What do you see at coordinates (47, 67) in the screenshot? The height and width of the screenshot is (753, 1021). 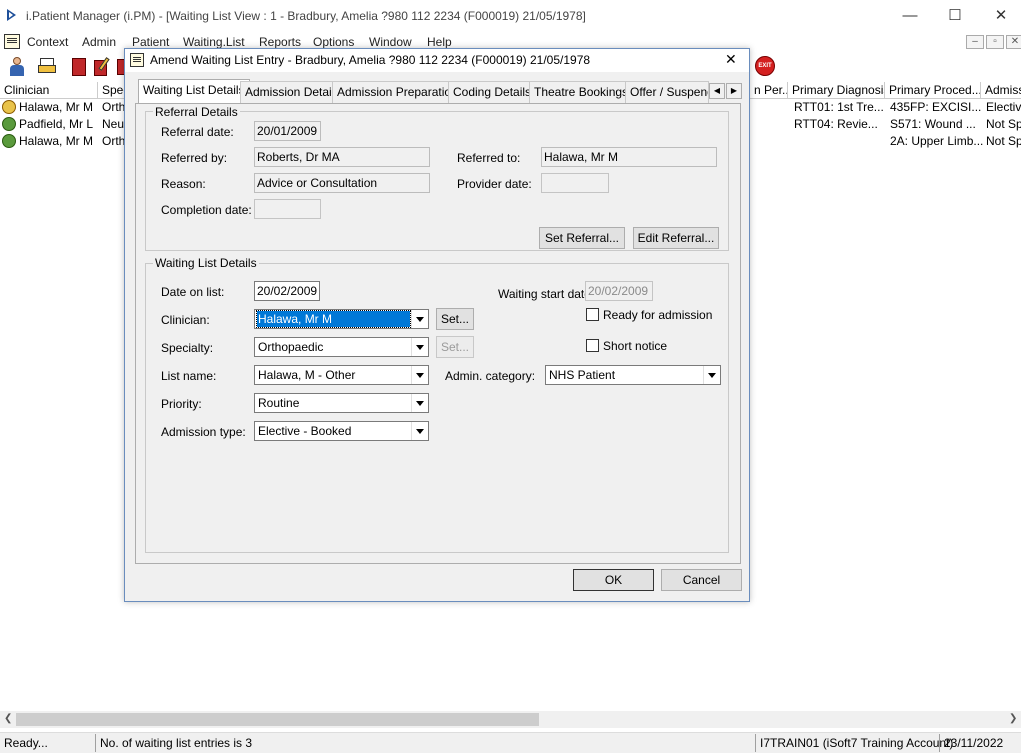 I see `printer-icon` at bounding box center [47, 67].